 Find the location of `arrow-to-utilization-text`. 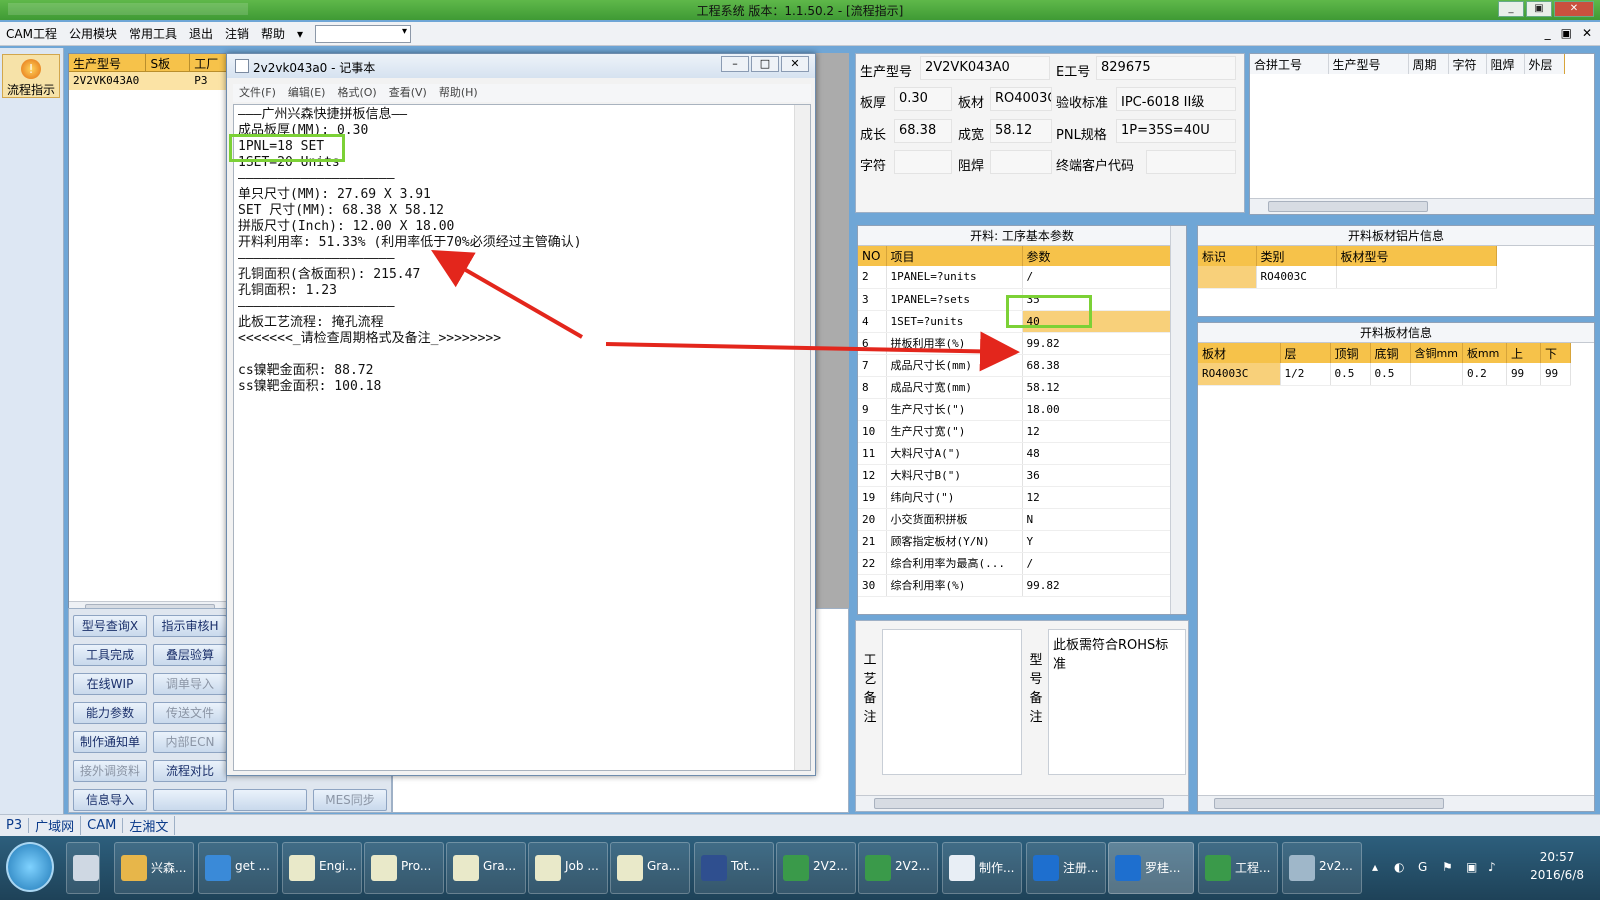

arrow-to-utilization-text is located at coordinates (507, 294).